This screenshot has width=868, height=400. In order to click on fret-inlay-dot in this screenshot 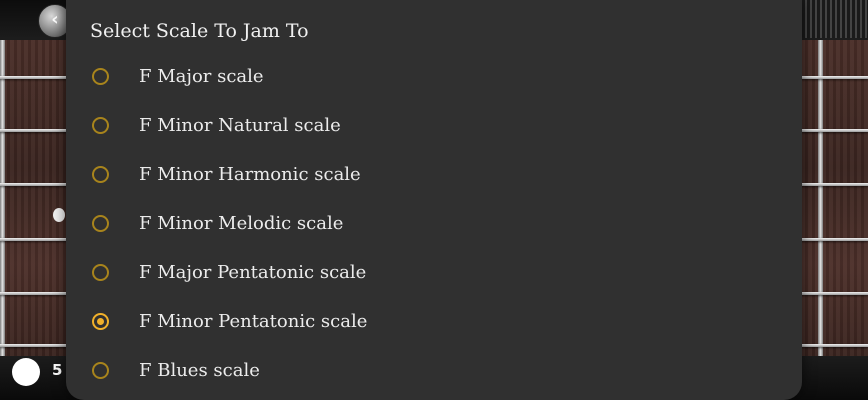, I will do `click(59, 215)`.